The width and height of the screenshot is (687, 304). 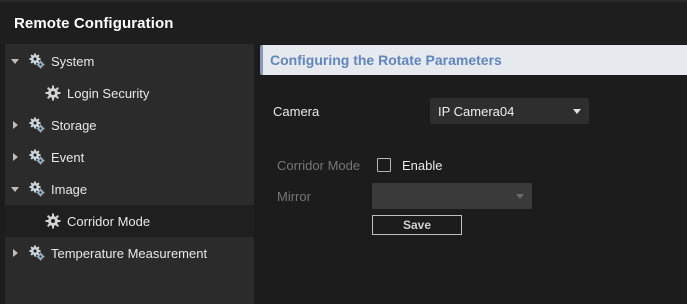 What do you see at coordinates (94, 23) in the screenshot?
I see `window-title: Remote Configuration` at bounding box center [94, 23].